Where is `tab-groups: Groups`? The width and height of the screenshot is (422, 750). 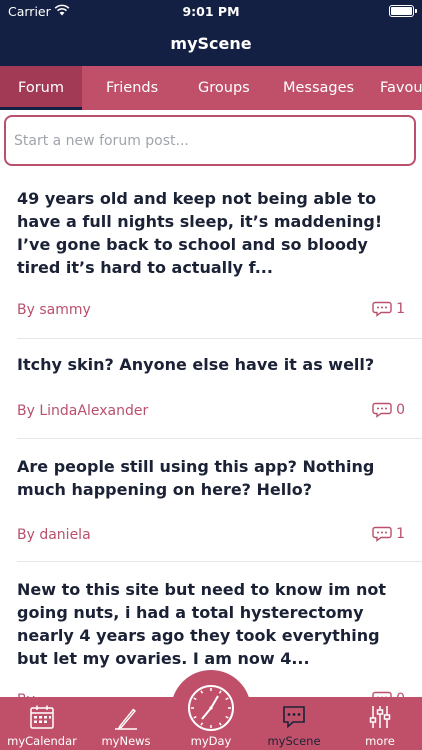 tab-groups: Groups is located at coordinates (224, 88).